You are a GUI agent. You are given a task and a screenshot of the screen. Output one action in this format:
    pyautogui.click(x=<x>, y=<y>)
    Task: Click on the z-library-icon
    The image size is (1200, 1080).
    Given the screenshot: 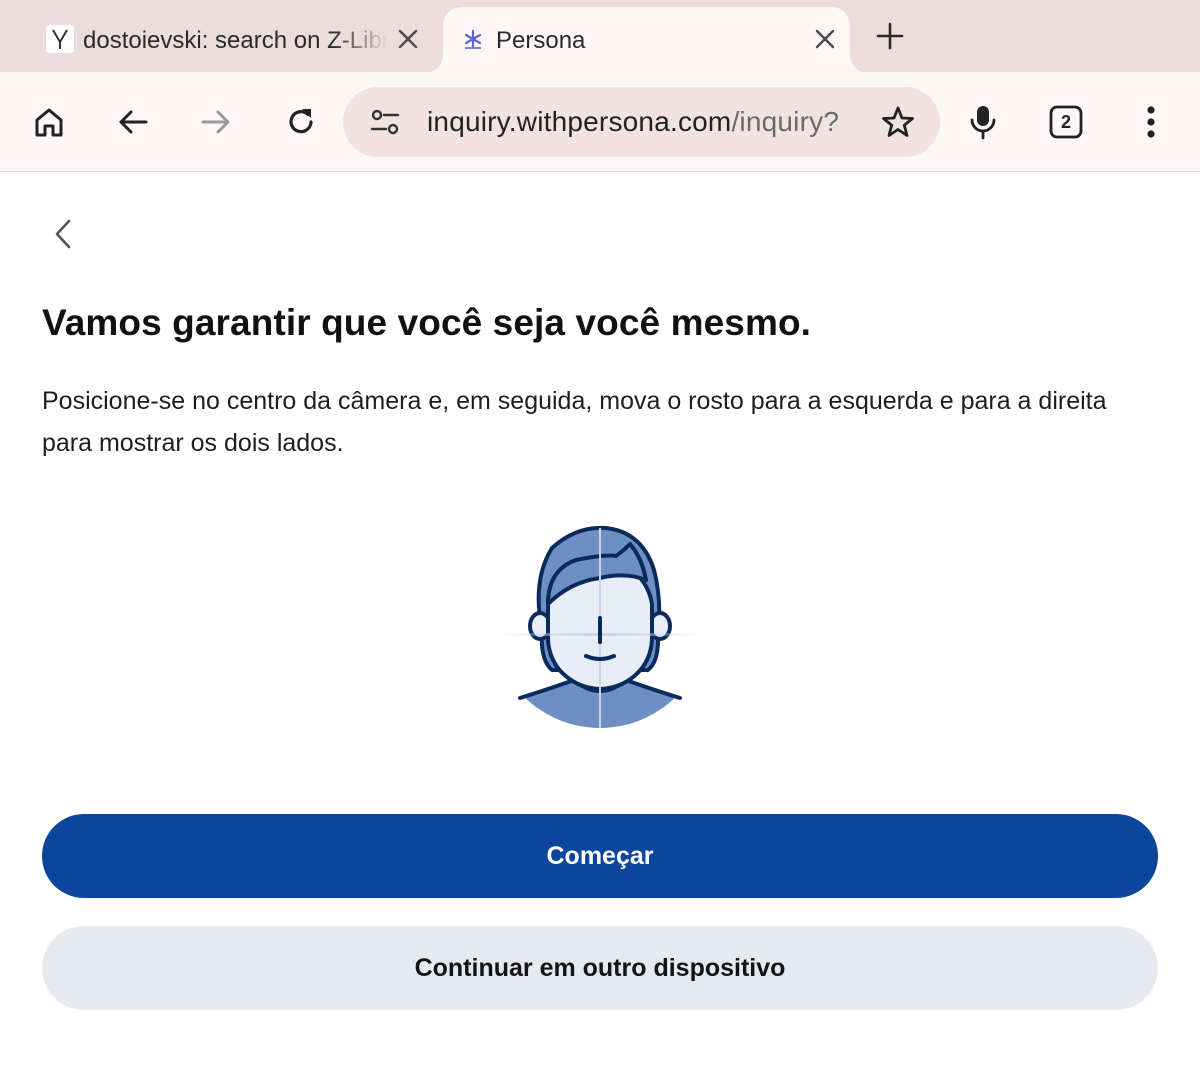 What is the action you would take?
    pyautogui.click(x=60, y=39)
    